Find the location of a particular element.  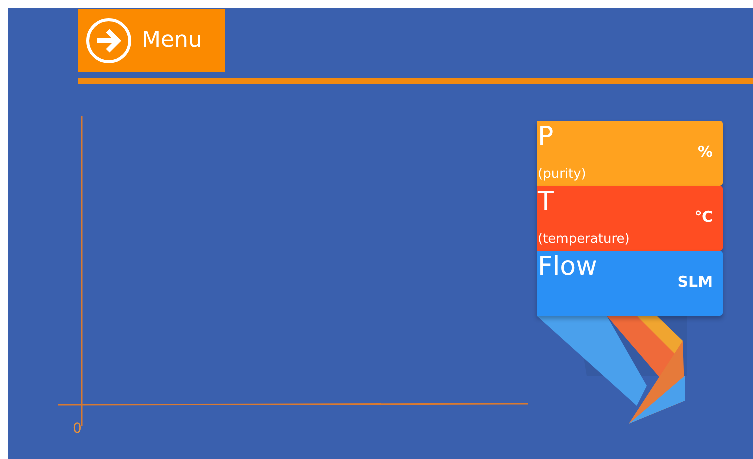

legend-description: (temperature) is located at coordinates (584, 239).